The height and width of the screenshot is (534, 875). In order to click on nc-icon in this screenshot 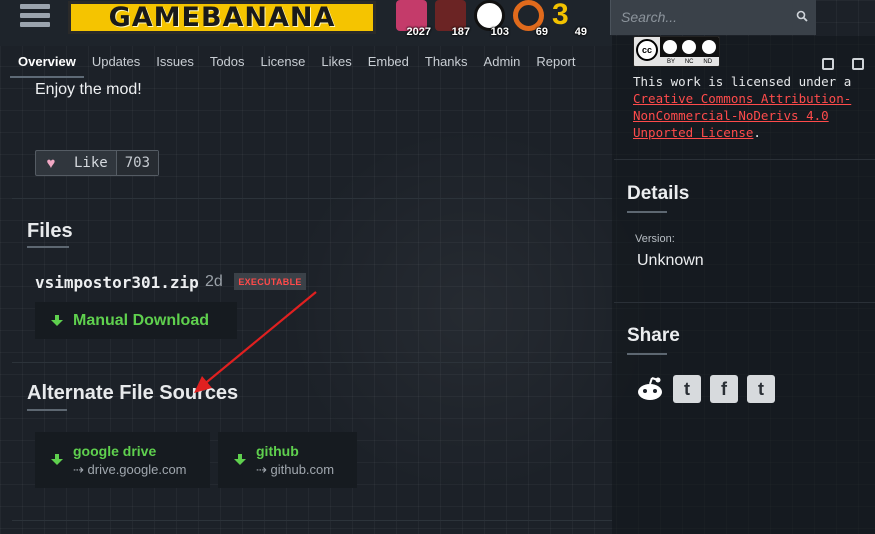, I will do `click(689, 47)`.